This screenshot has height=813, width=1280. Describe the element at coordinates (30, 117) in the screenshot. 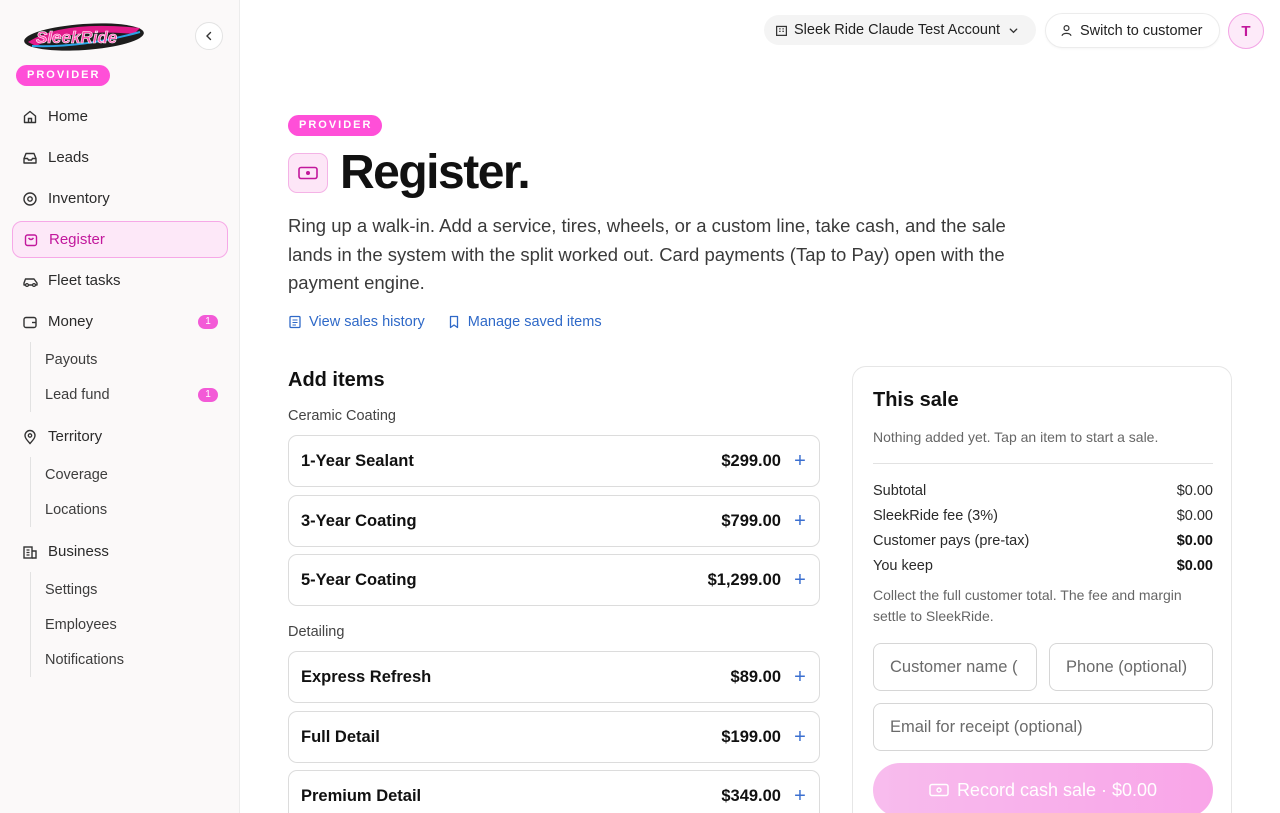

I see `home-icon` at that location.